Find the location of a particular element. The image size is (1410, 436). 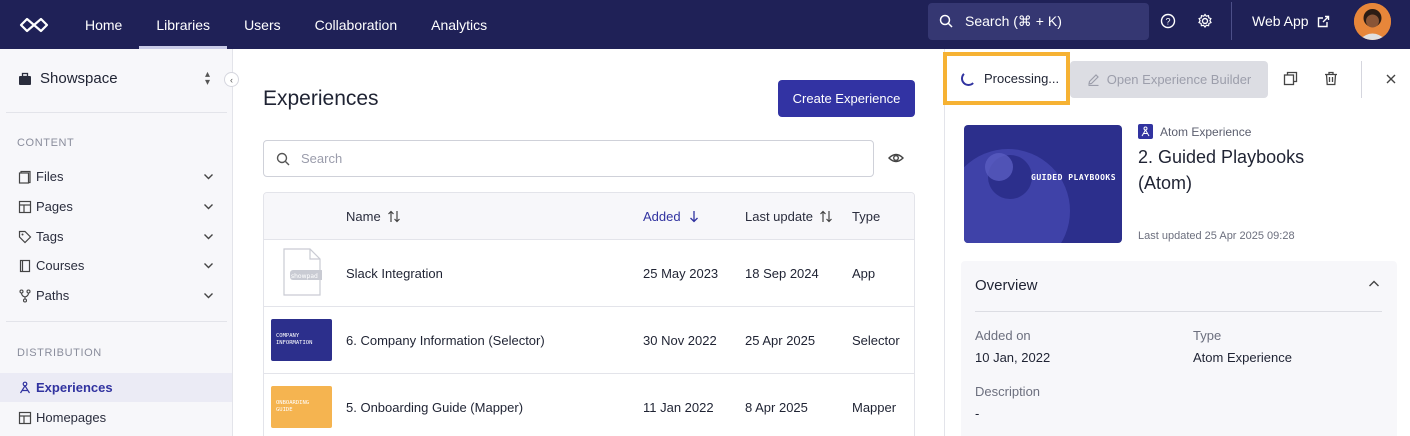

last-updated-text: Last updated 25 Apr 2025 09:28 is located at coordinates (1216, 236).